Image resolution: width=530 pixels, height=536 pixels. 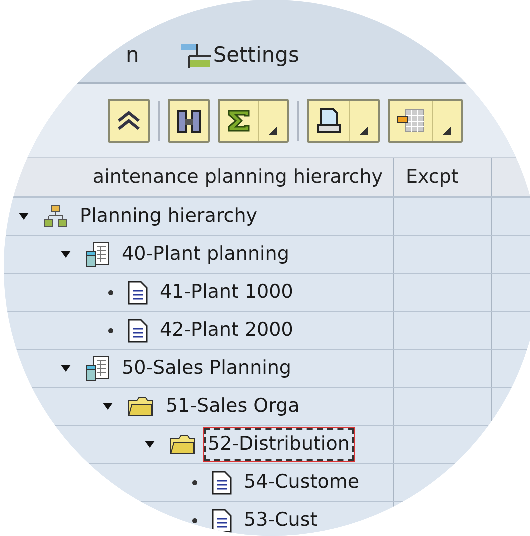 I want to click on double-chevron-up-icon, so click(x=129, y=121).